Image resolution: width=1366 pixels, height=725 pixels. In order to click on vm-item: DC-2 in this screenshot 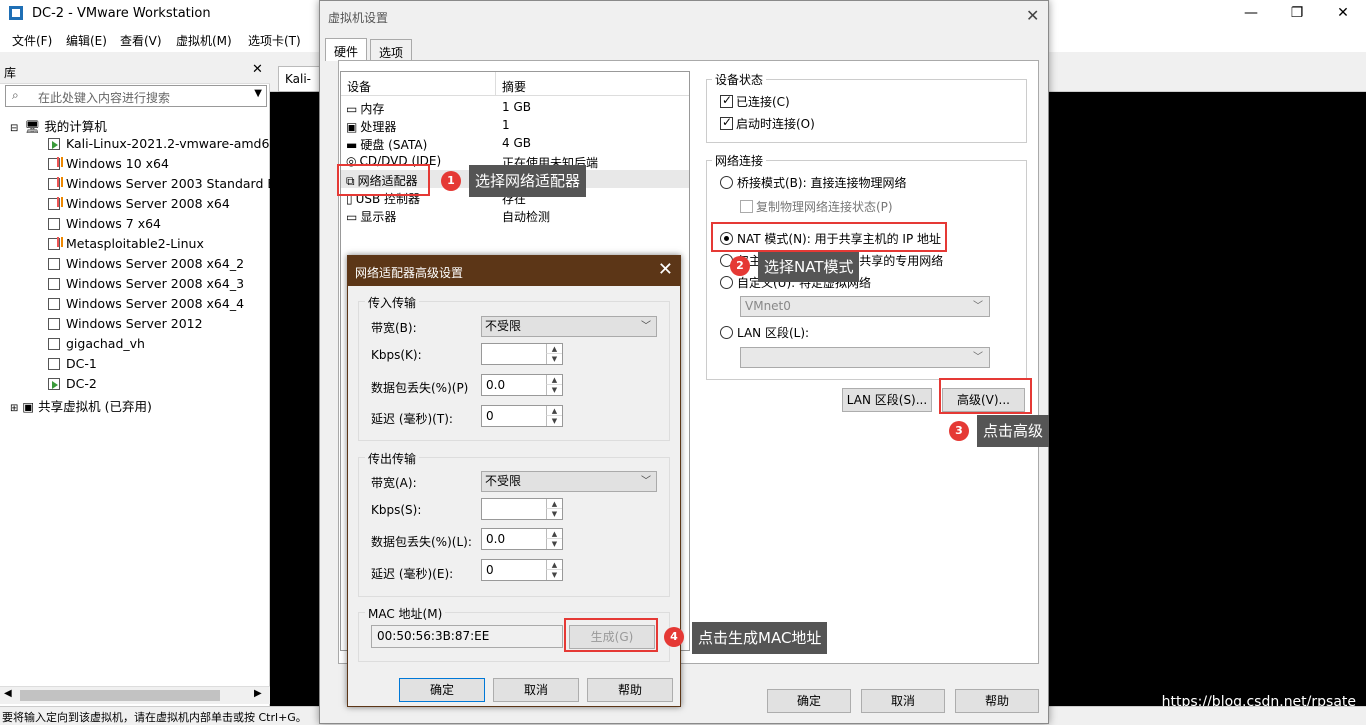, I will do `click(72, 386)`.